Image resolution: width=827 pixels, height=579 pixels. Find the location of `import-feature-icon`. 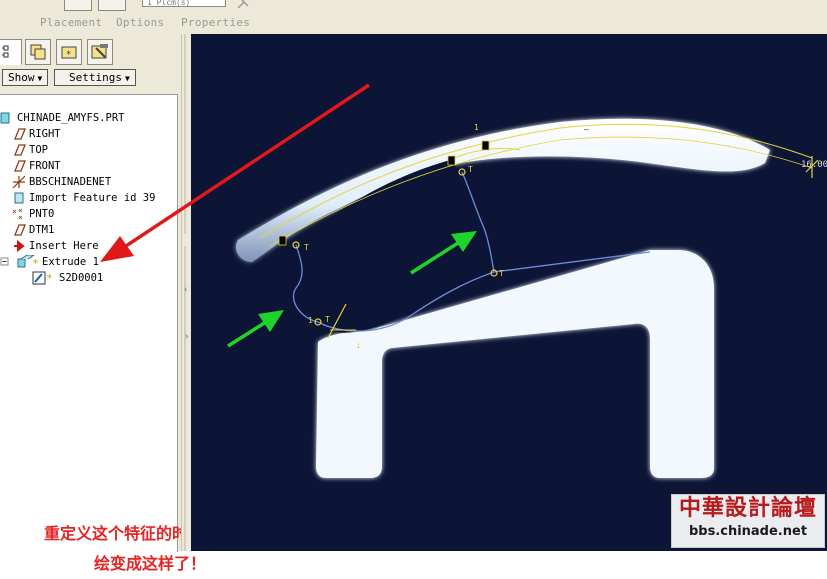

import-feature-icon is located at coordinates (19, 198).